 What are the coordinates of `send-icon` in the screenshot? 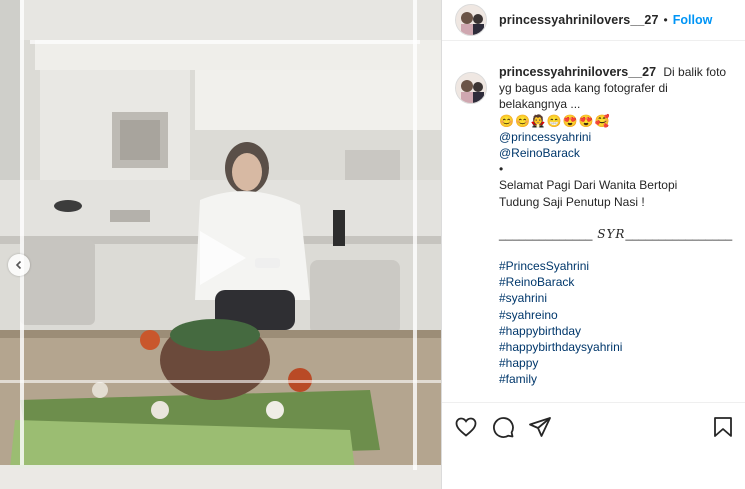 It's located at (540, 427).